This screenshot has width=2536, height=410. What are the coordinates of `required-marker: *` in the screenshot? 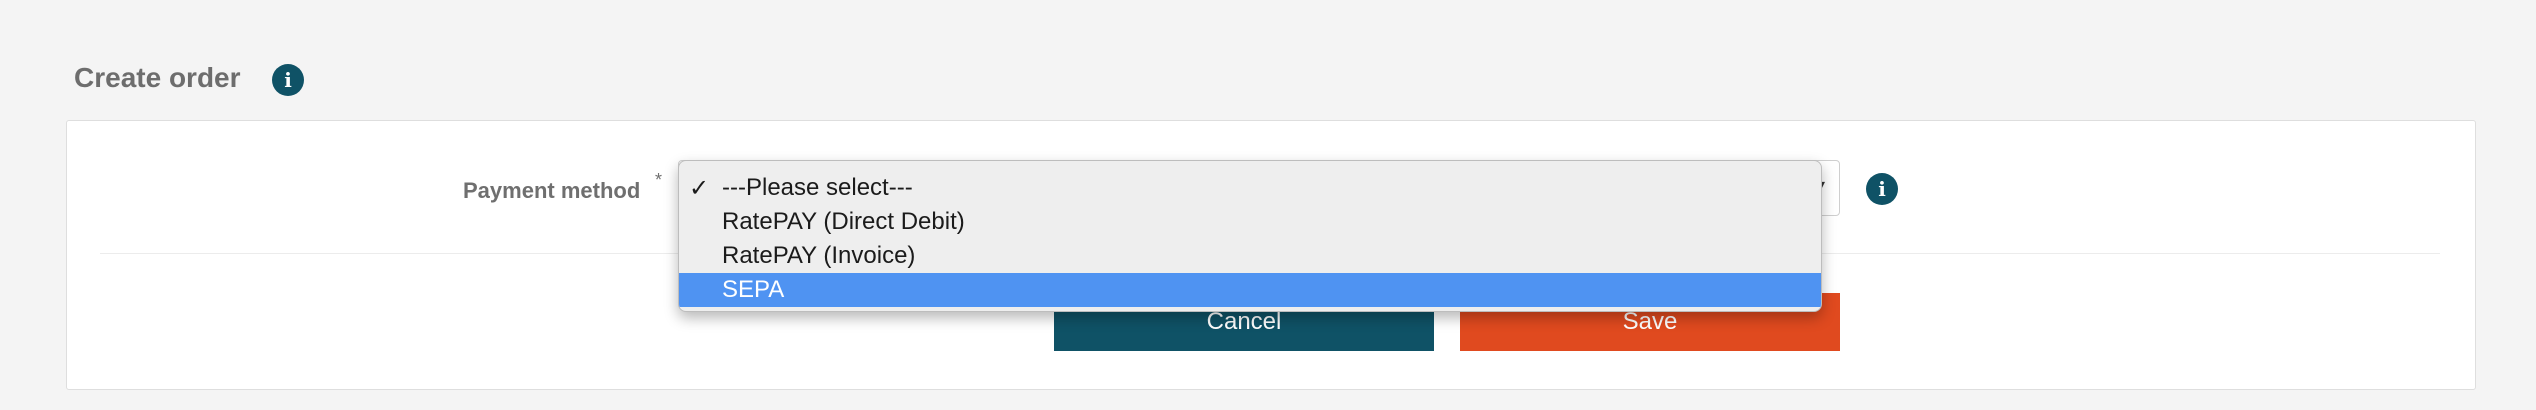 It's located at (659, 180).